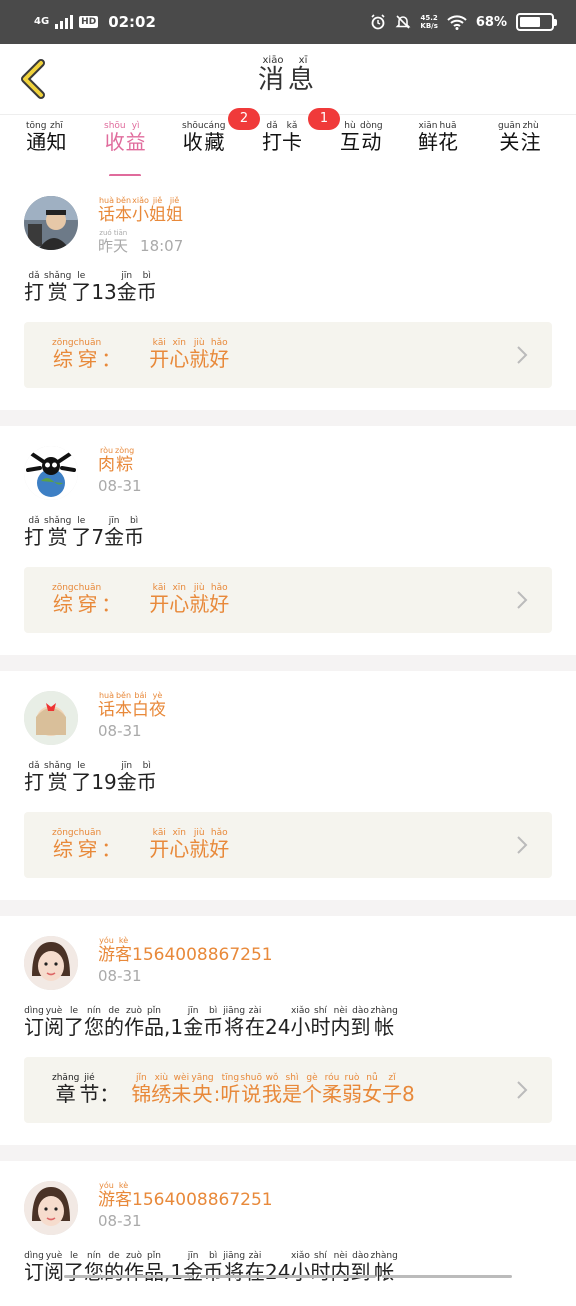  What do you see at coordinates (340, 1022) in the screenshot?
I see `message-char: nèi 内` at bounding box center [340, 1022].